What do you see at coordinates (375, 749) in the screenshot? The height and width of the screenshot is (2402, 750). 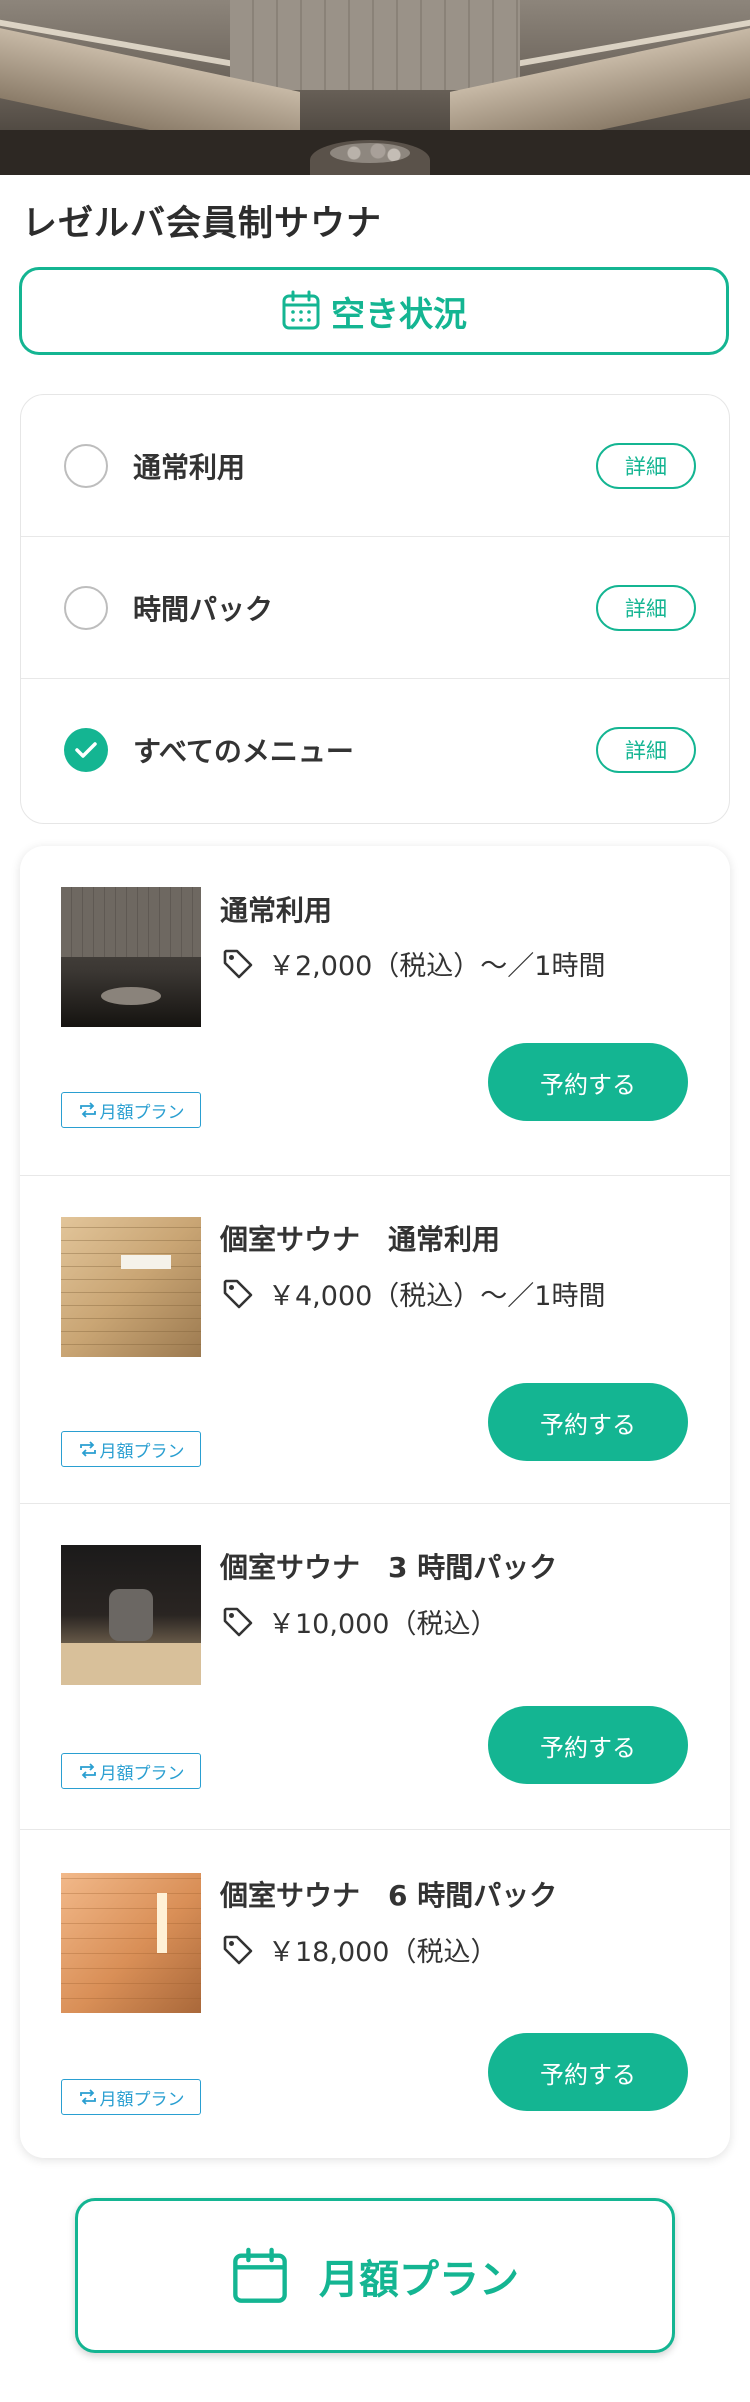 I see `menu-option-all: すべてのメニュー 詳細` at bounding box center [375, 749].